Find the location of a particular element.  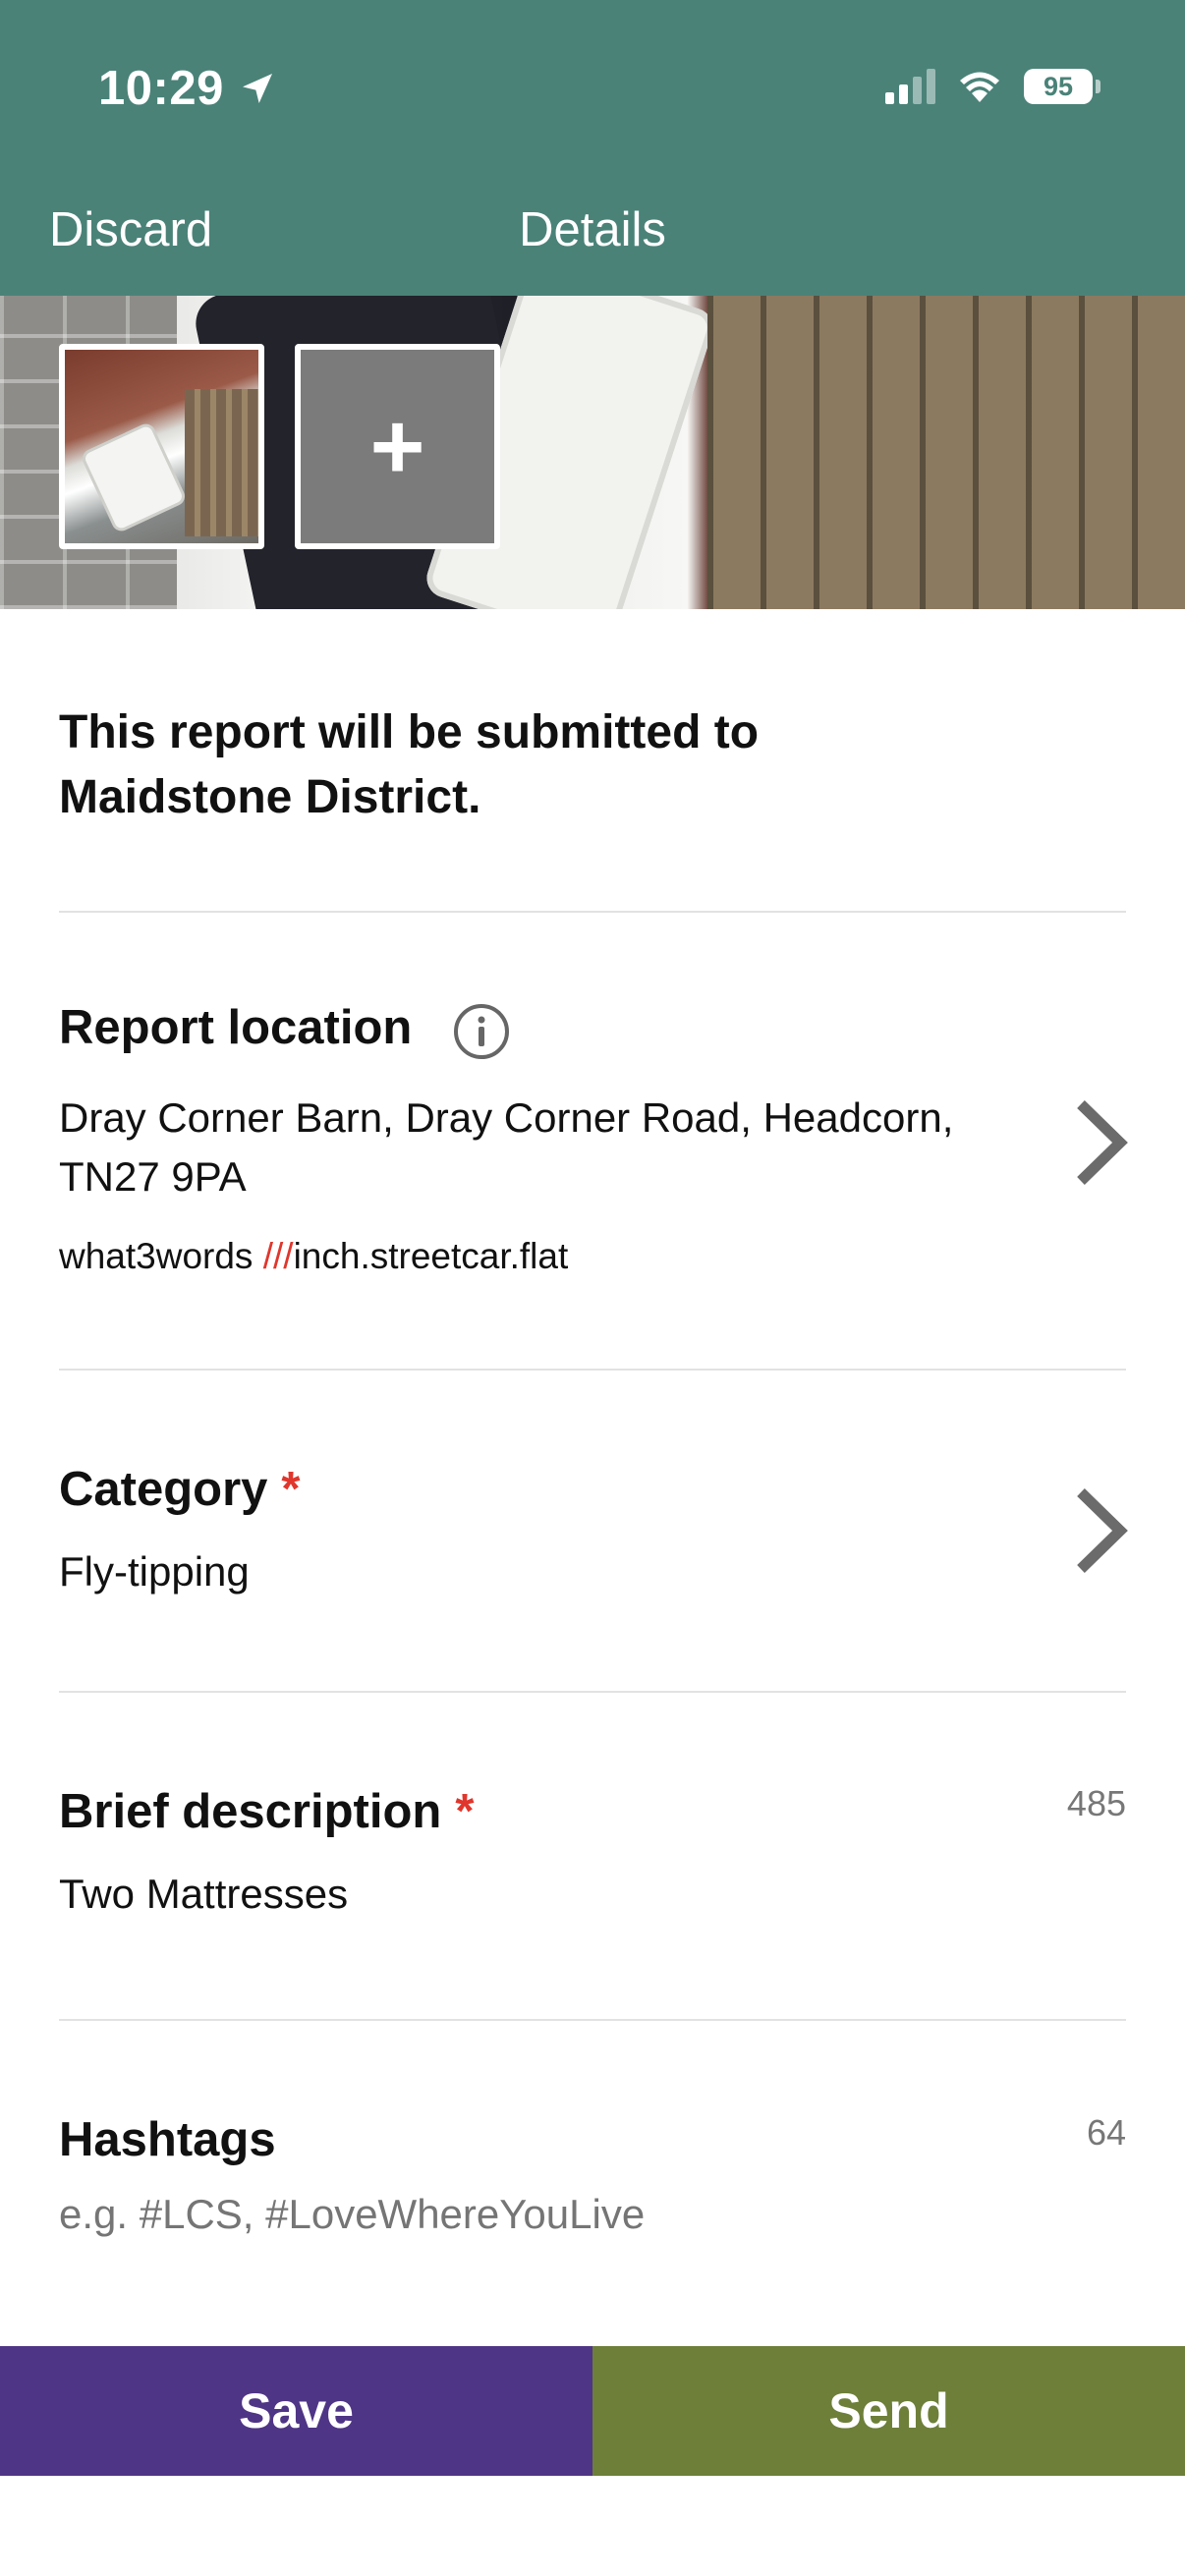

save-button: Save is located at coordinates (296, 2411).